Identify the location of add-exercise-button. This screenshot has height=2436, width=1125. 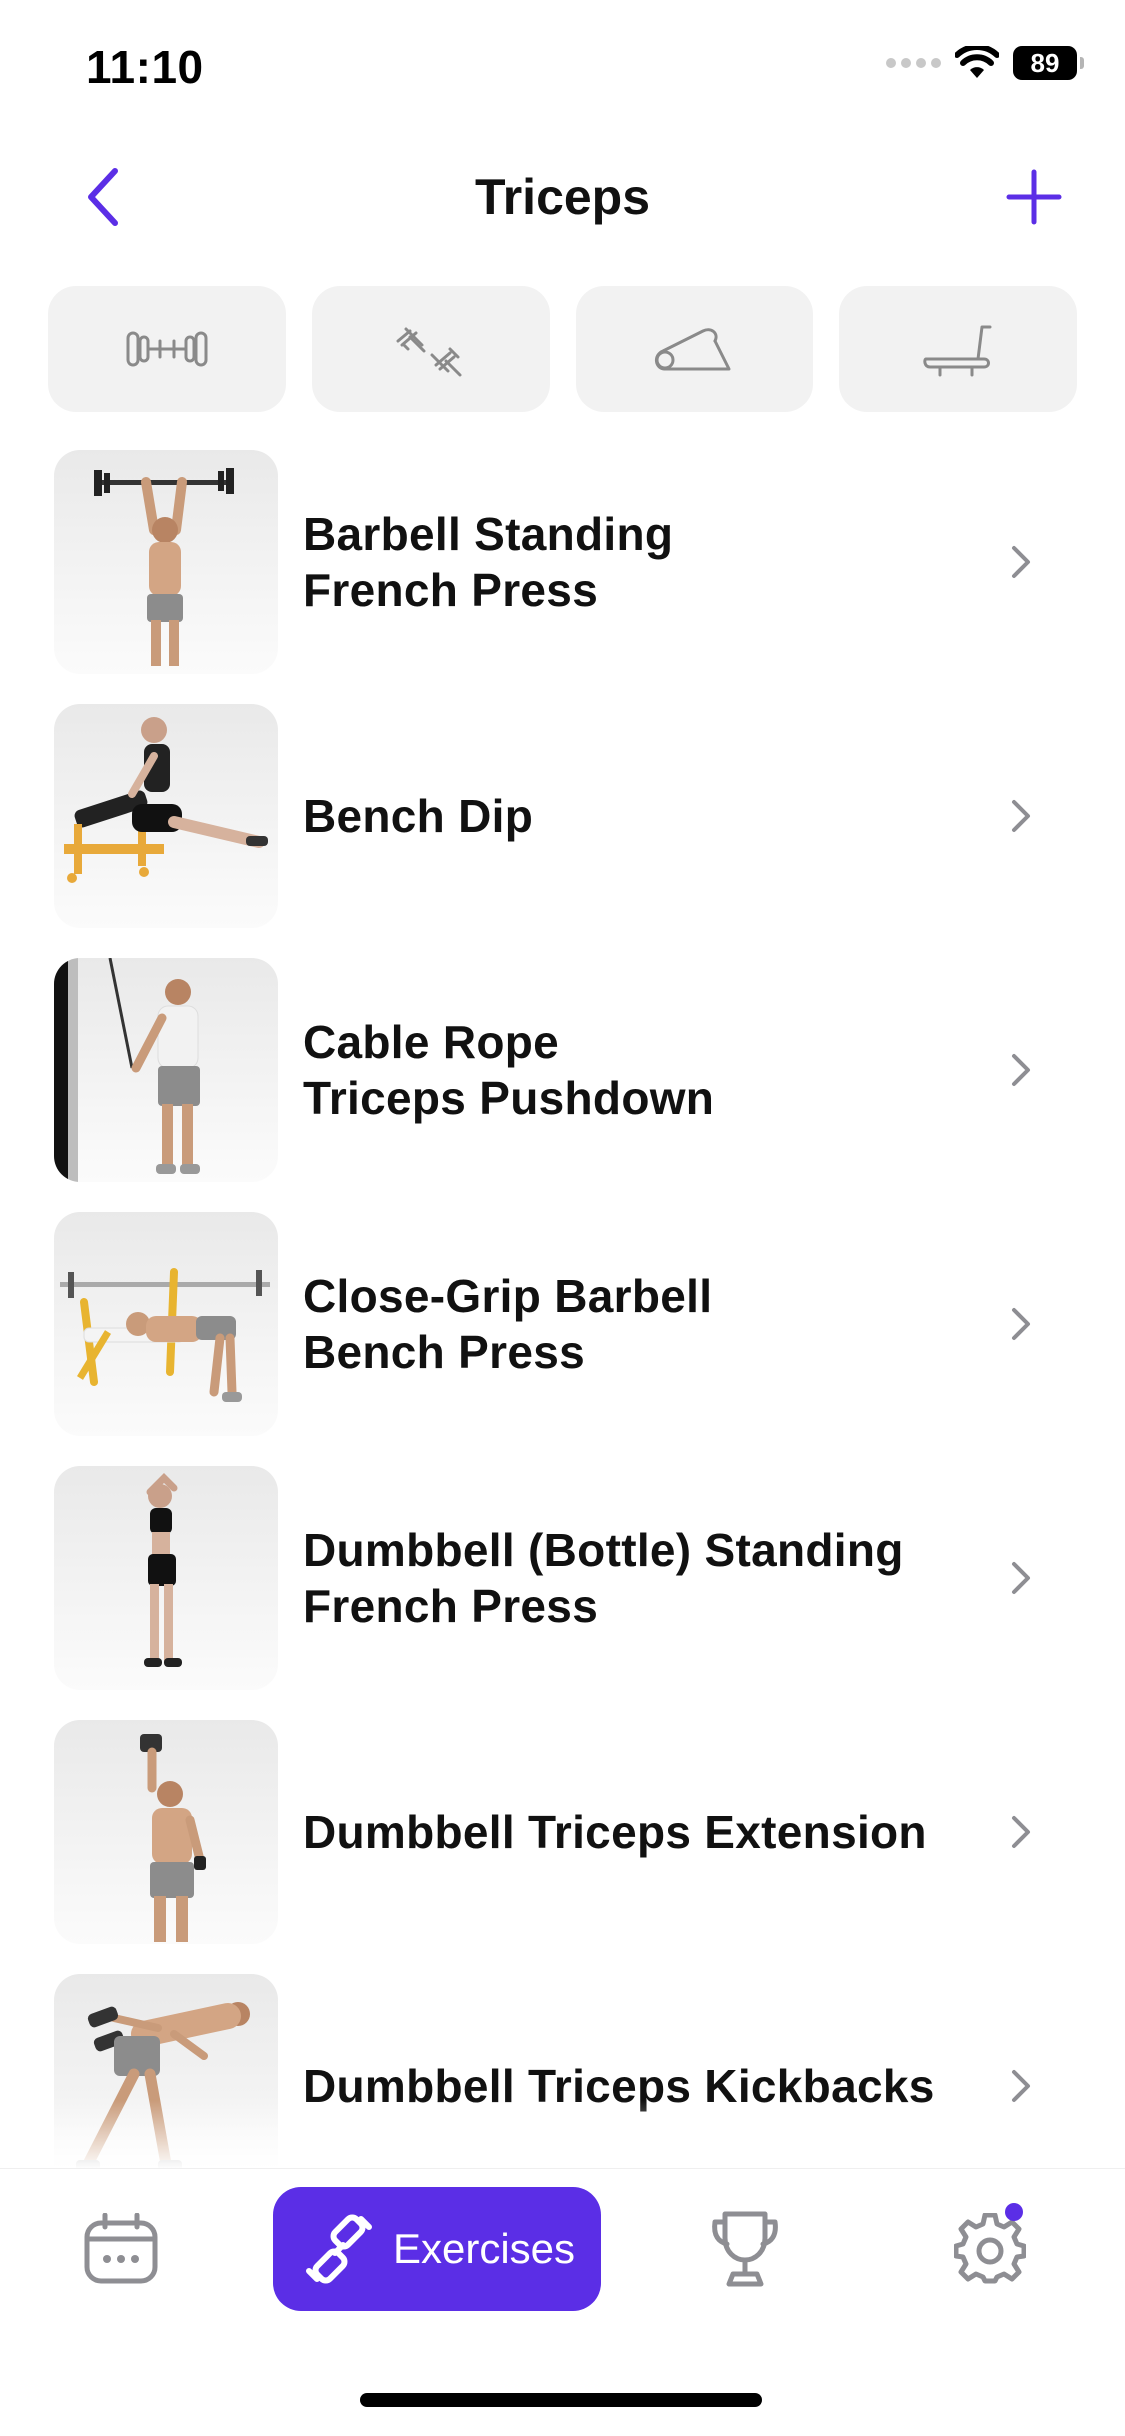
(1034, 197).